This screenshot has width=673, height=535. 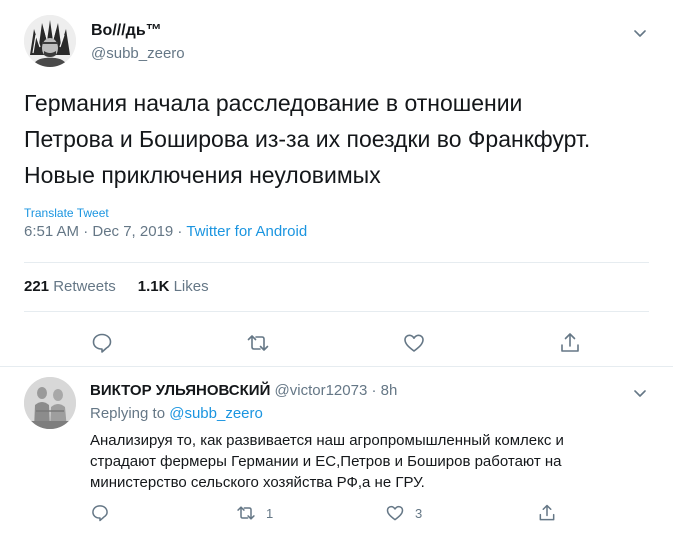 I want to click on translate-tweet-link: Translate Tweet, so click(x=66, y=213).